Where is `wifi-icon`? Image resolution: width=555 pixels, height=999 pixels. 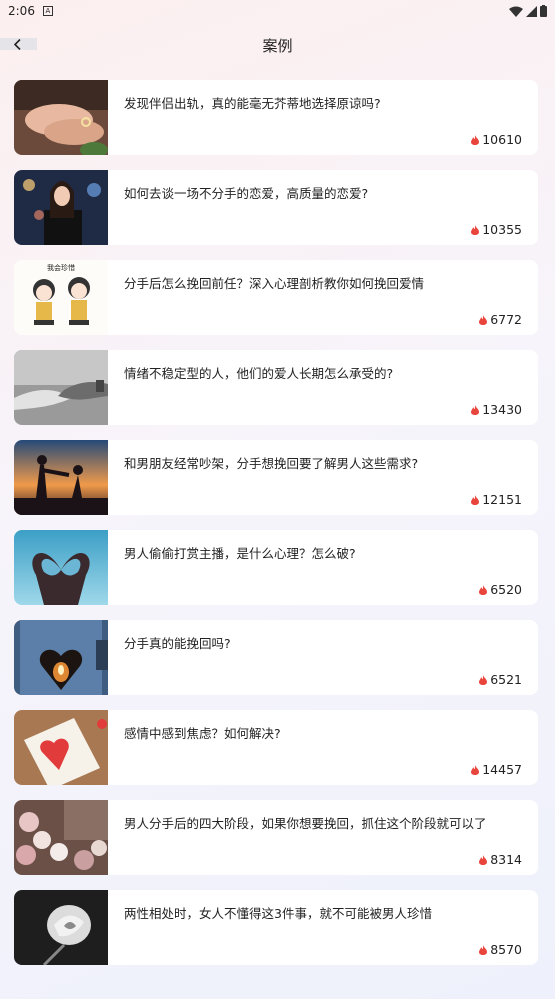 wifi-icon is located at coordinates (516, 11).